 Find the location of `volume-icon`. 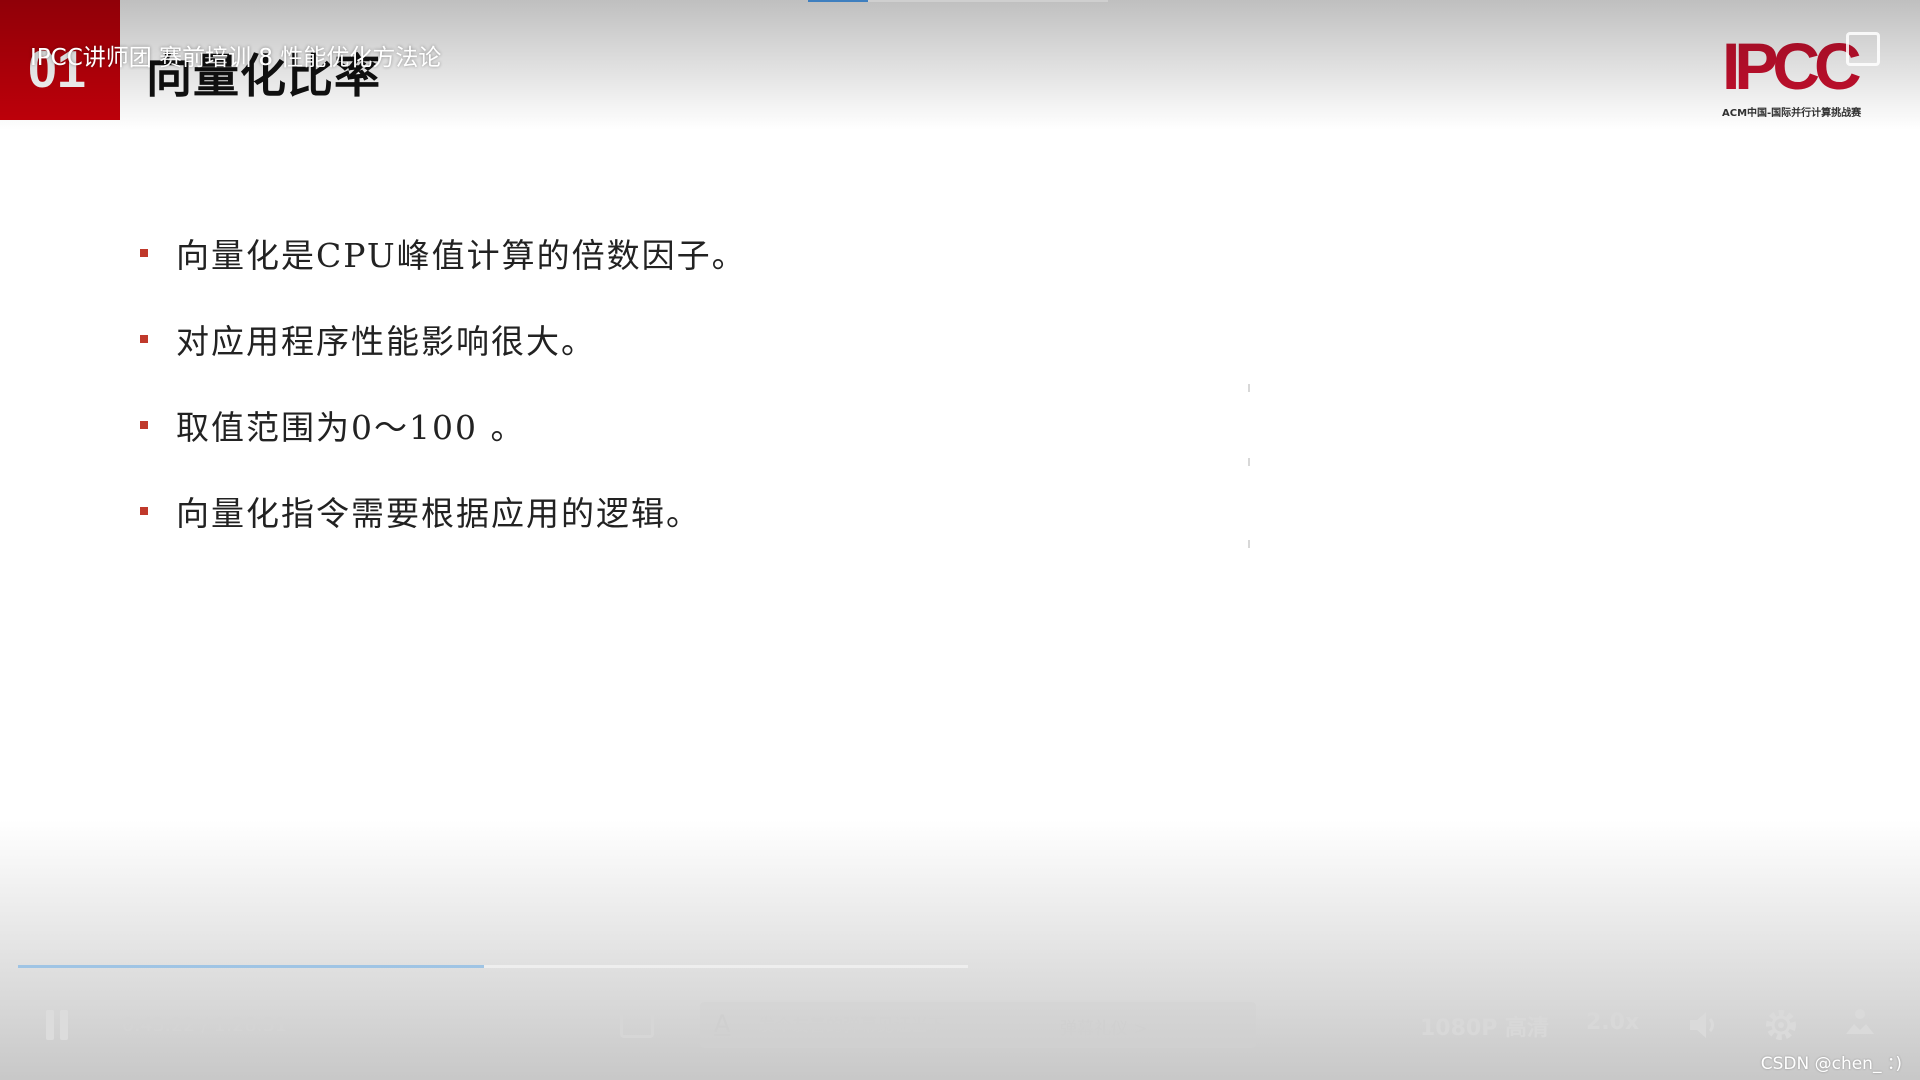

volume-icon is located at coordinates (1703, 1025).